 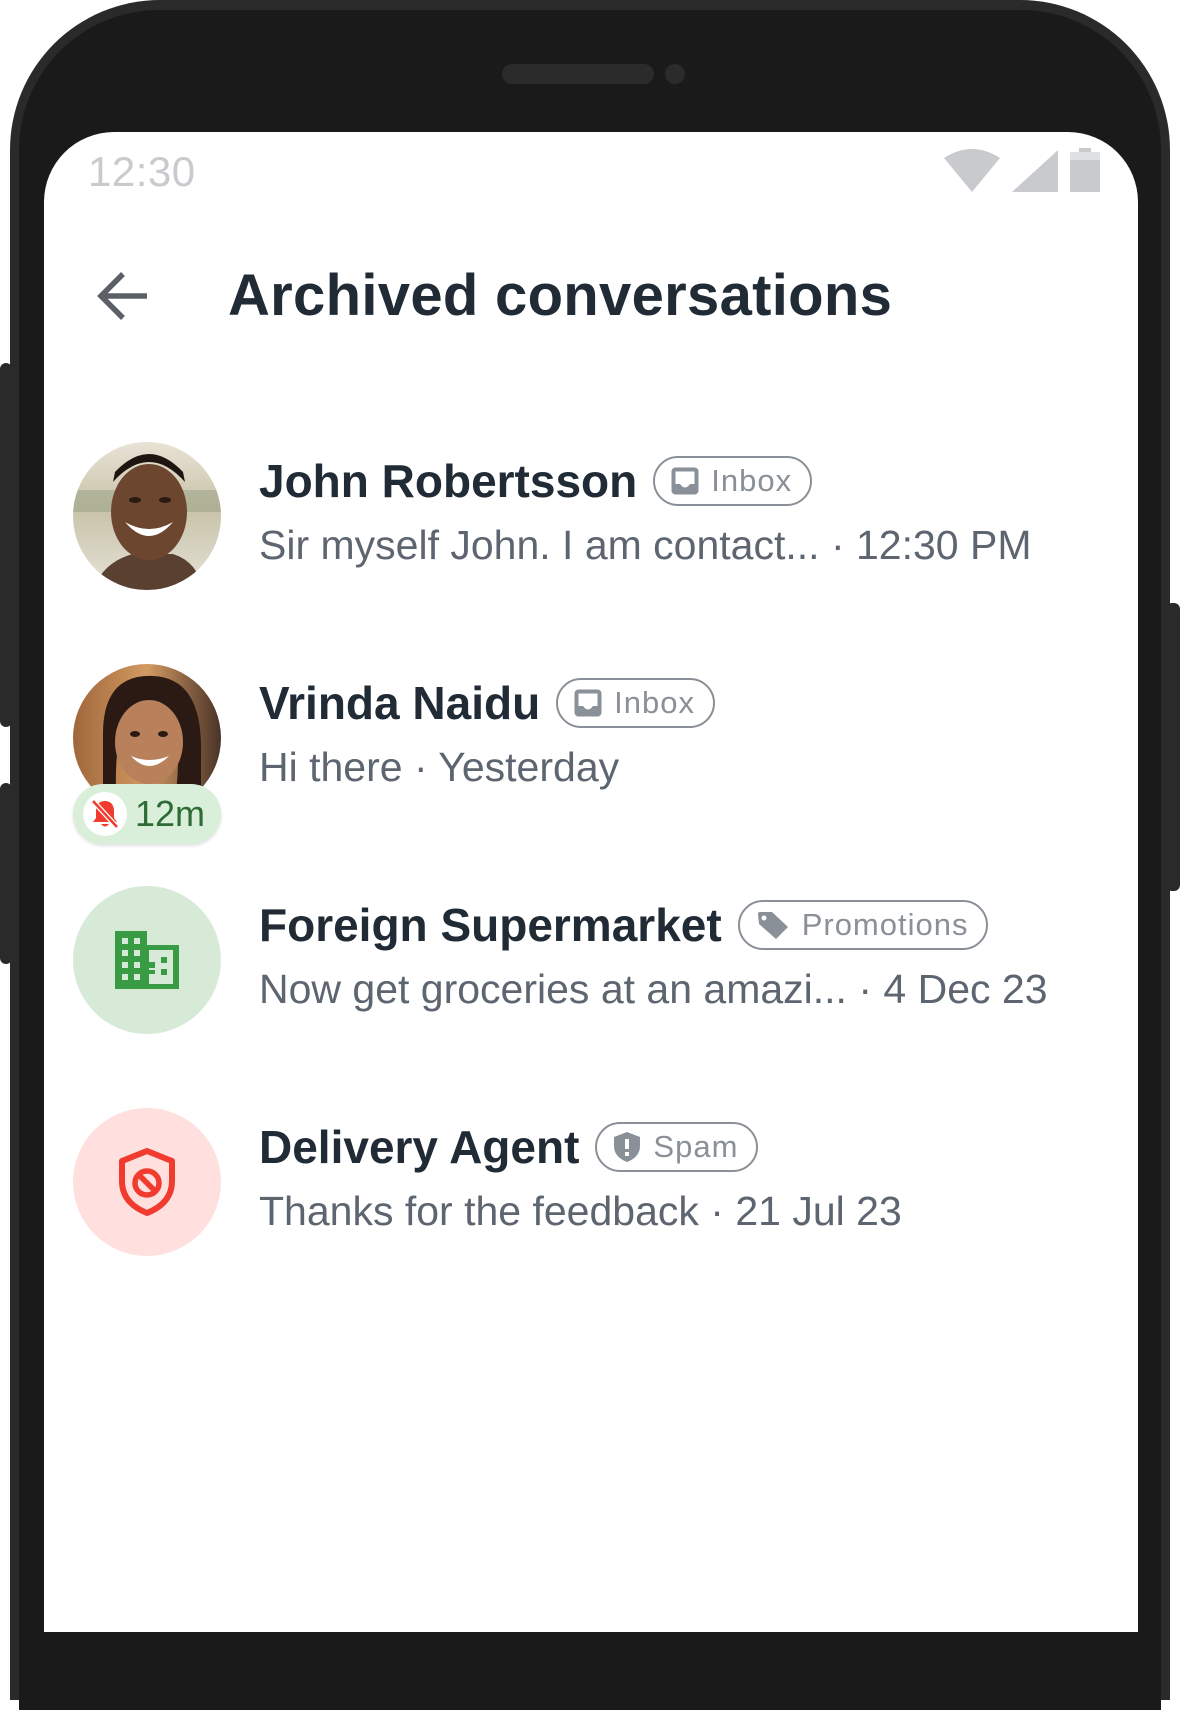 I want to click on tag-label: Promotions, so click(x=885, y=924).